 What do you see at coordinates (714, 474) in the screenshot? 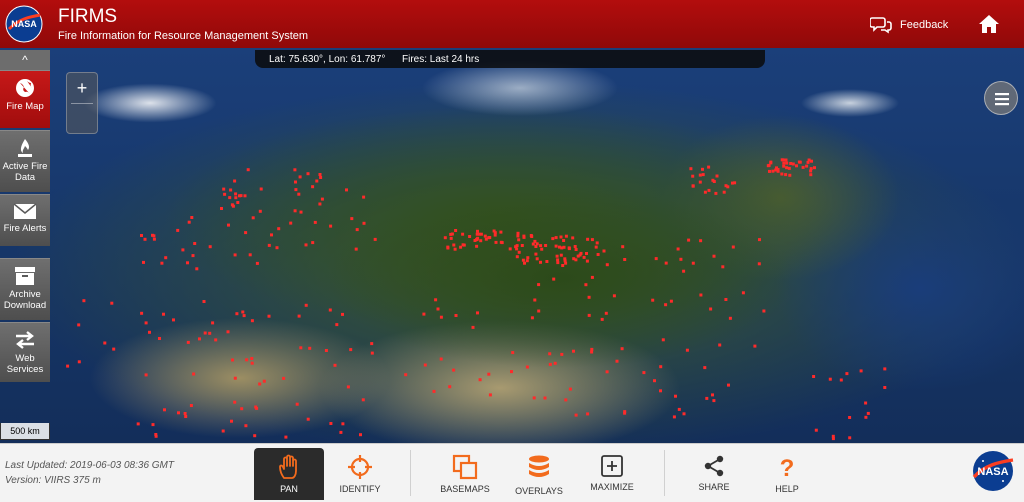
I see `share-tool-button: SHARE` at bounding box center [714, 474].